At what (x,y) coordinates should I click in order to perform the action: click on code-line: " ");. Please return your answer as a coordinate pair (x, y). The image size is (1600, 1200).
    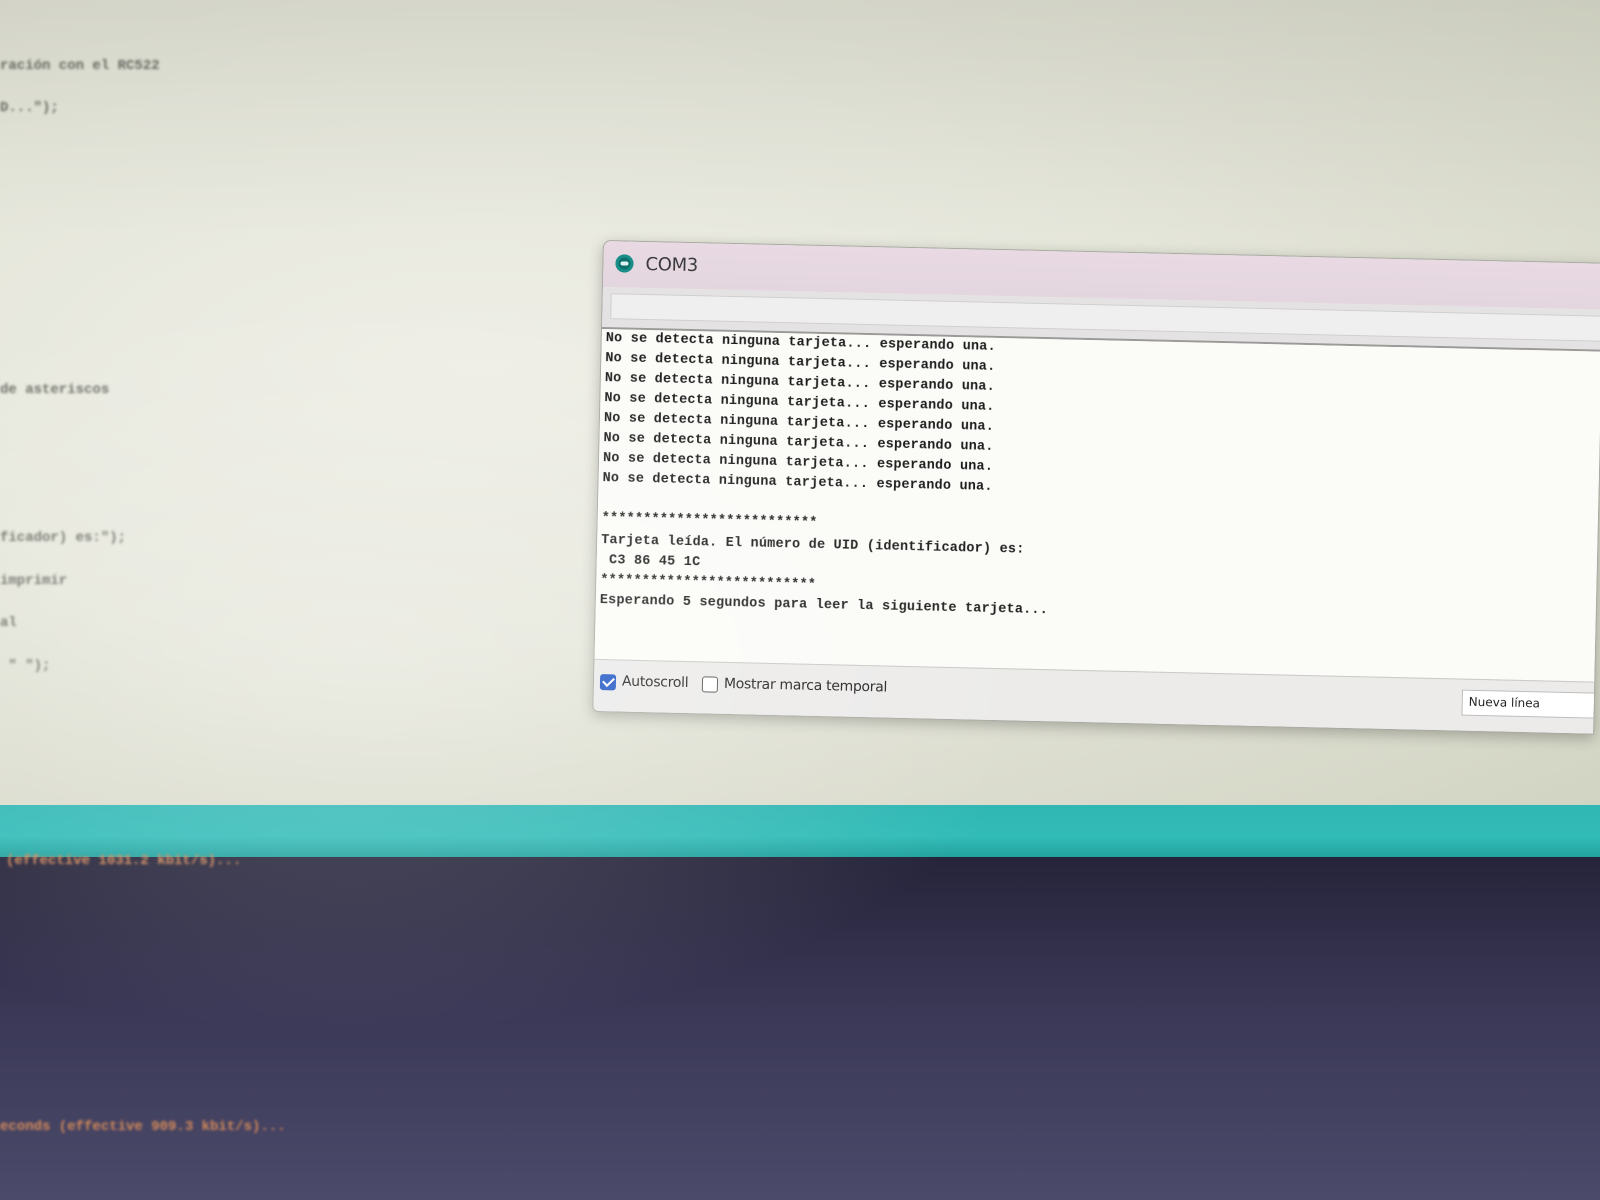
    Looking at the image, I should click on (25, 666).